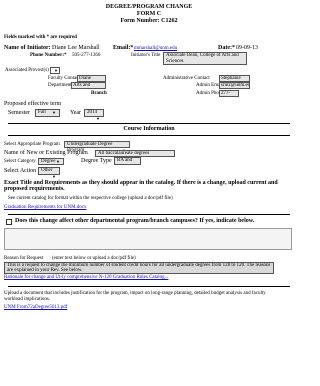  Describe the element at coordinates (76, 113) in the screenshot. I see `year-label: Year` at that location.